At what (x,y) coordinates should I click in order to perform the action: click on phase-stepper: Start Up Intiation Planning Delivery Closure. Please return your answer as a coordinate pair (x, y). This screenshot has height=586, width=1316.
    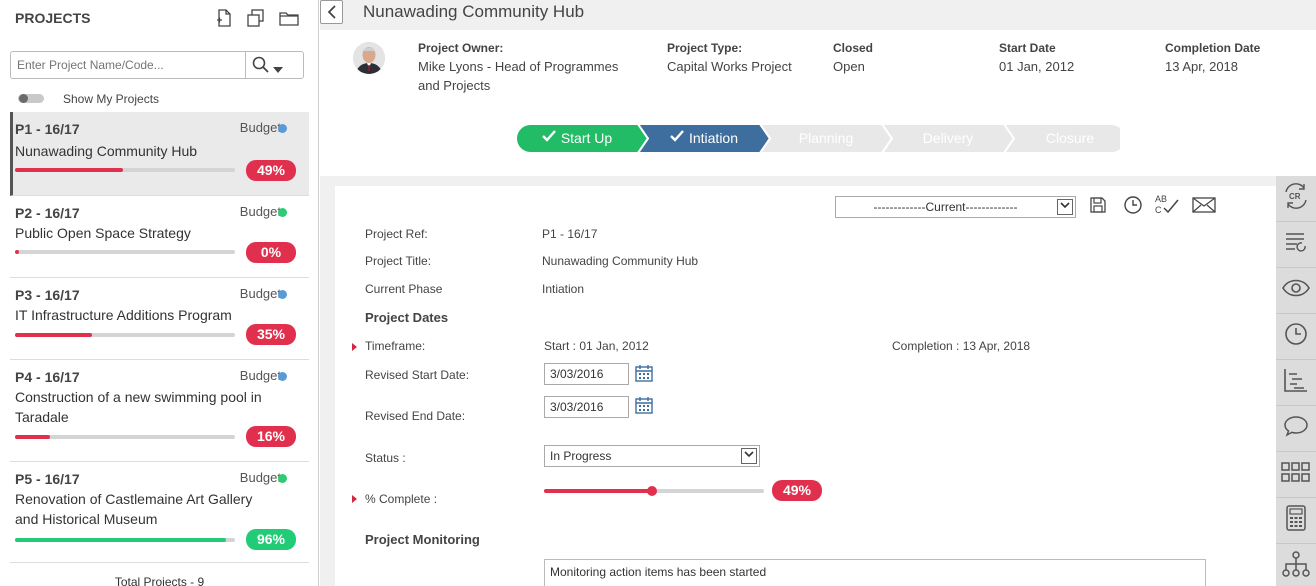
    Looking at the image, I should click on (818, 138).